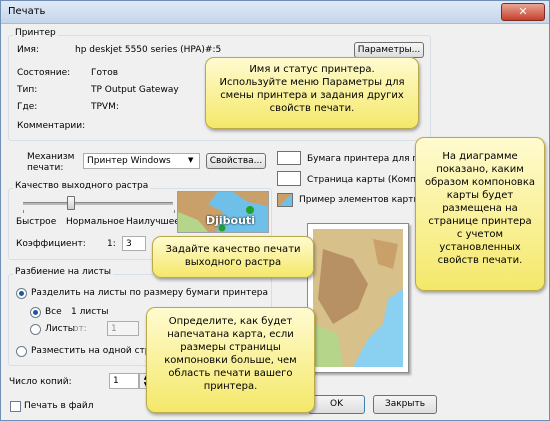 The image size is (550, 421). I want to click on status-label: Состояние:, so click(44, 73).